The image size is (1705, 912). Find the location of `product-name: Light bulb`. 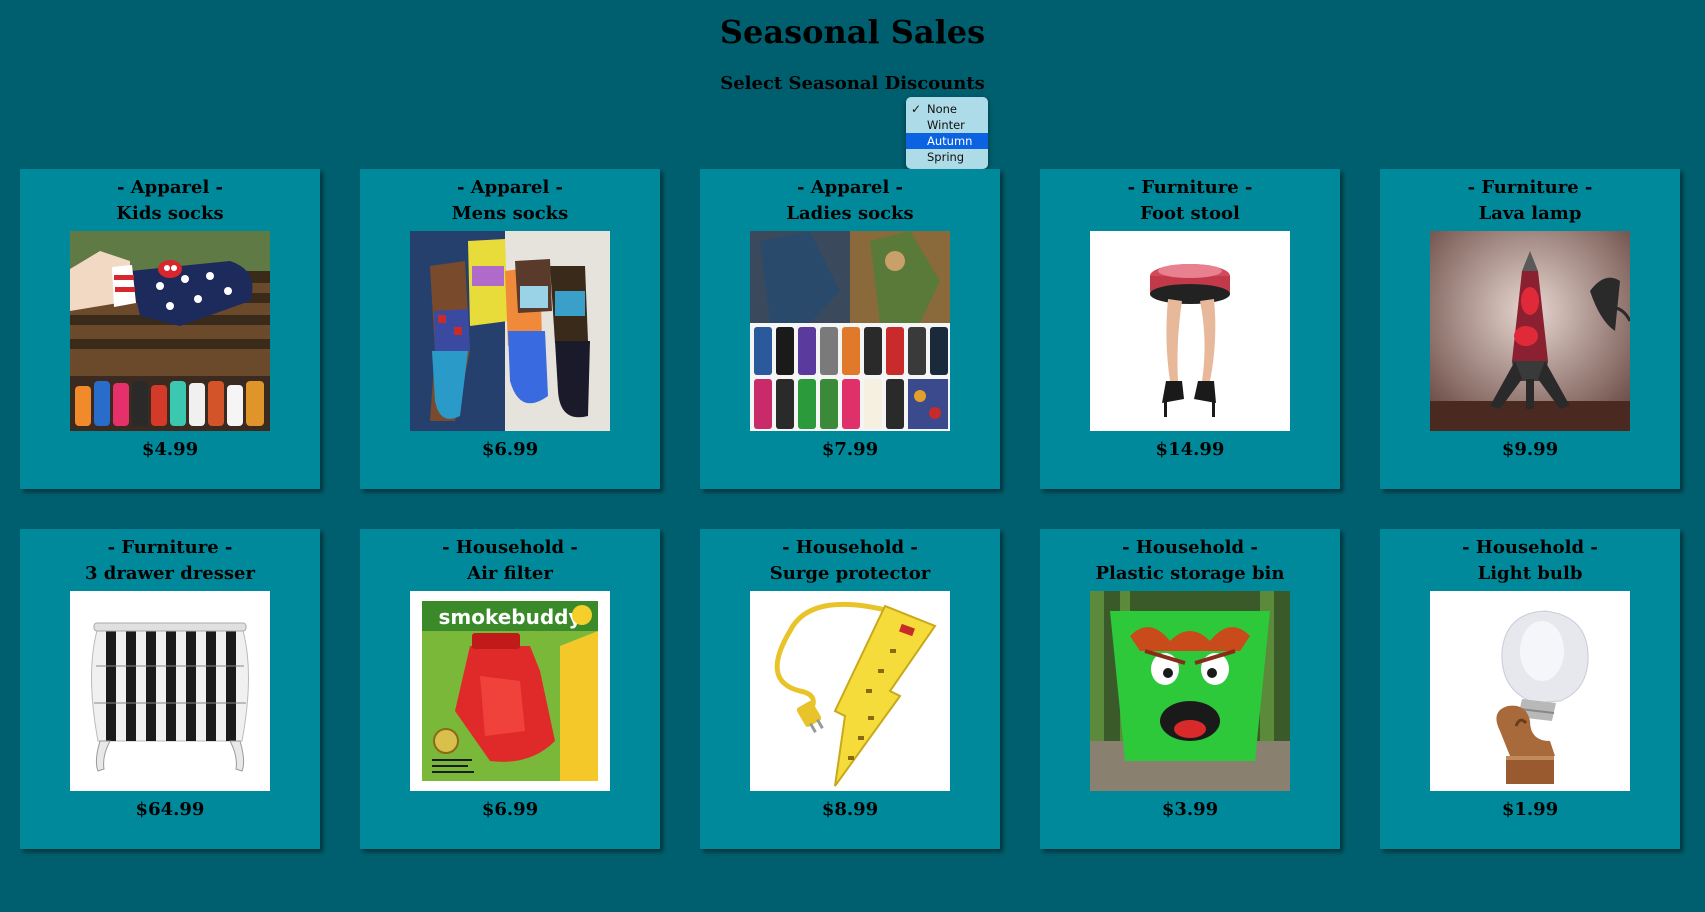

product-name: Light bulb is located at coordinates (1530, 573).